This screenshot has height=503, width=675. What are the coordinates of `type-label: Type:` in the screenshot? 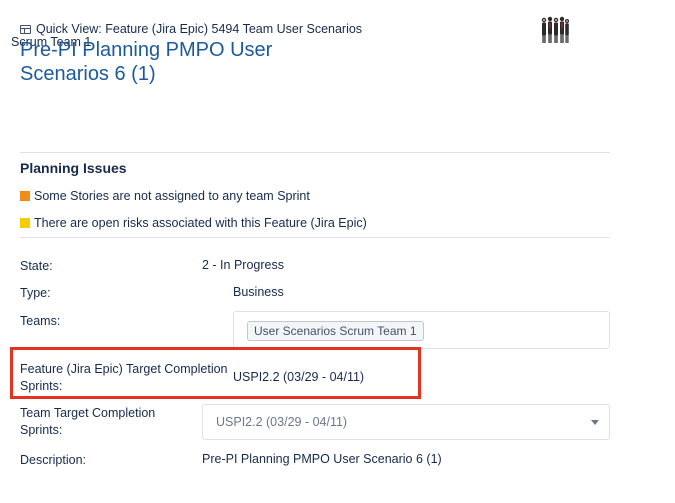 It's located at (35, 293).